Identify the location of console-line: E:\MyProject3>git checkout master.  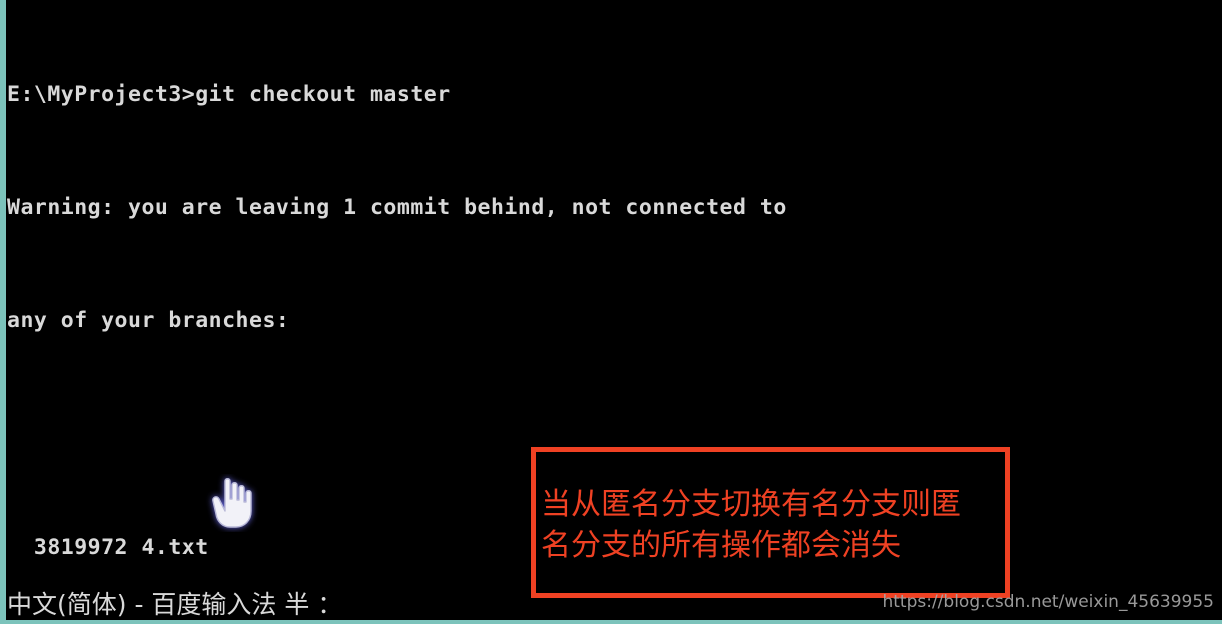
(229, 94).